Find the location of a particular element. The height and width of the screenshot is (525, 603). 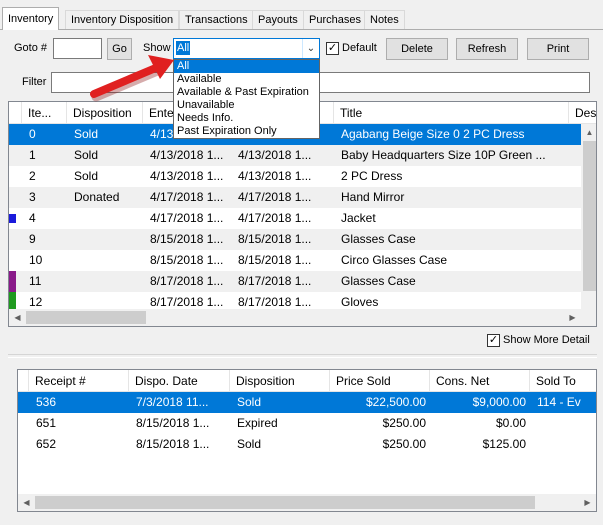

tab-inventory: Inventory is located at coordinates (31, 18).